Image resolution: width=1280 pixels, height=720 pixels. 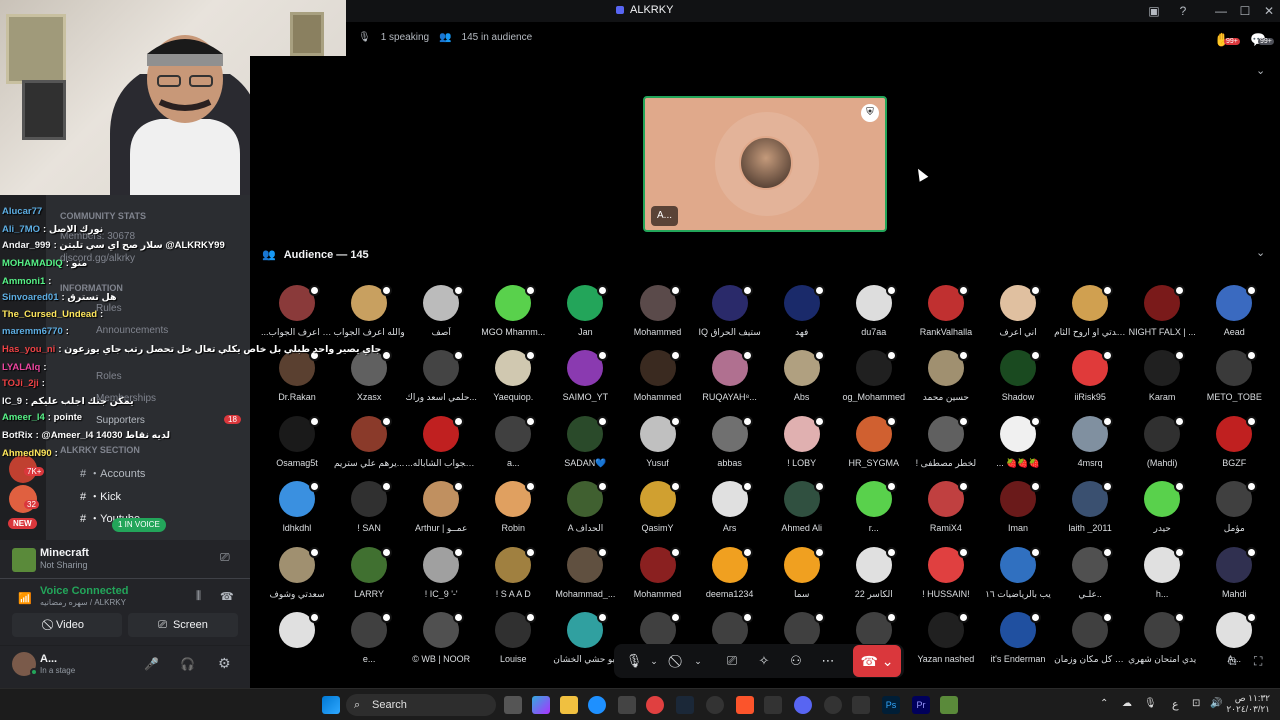 I want to click on section-alkrky: ALKRKY SECTION, so click(x=100, y=450).